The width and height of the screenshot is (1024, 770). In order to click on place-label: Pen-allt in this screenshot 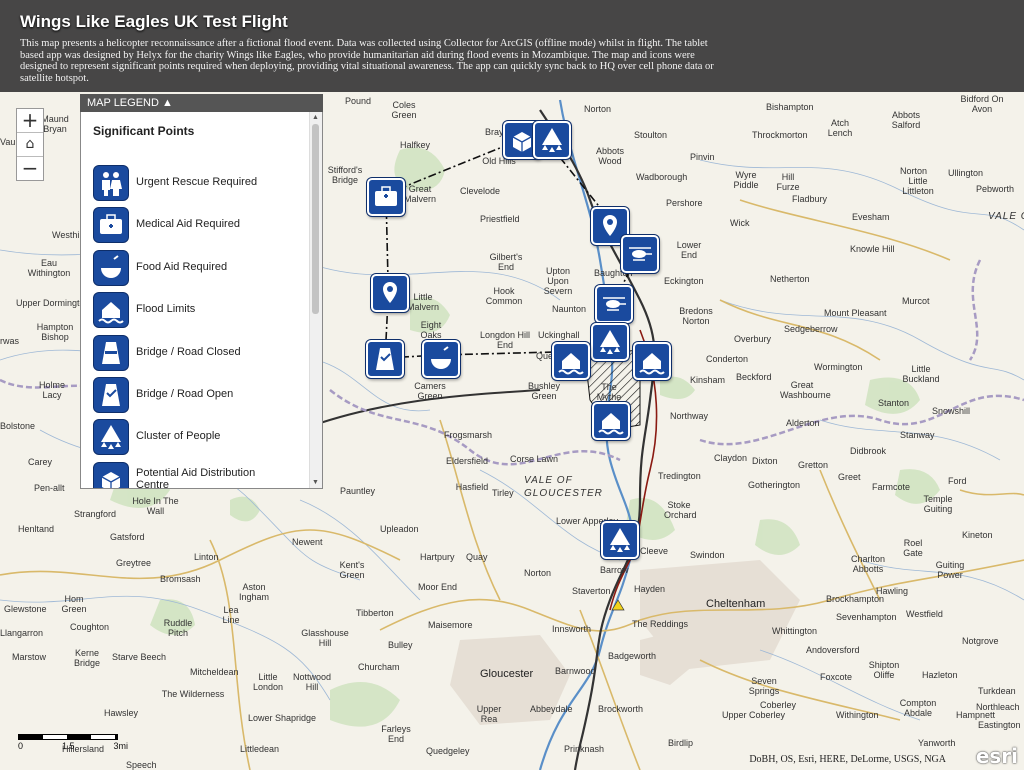, I will do `click(49, 488)`.